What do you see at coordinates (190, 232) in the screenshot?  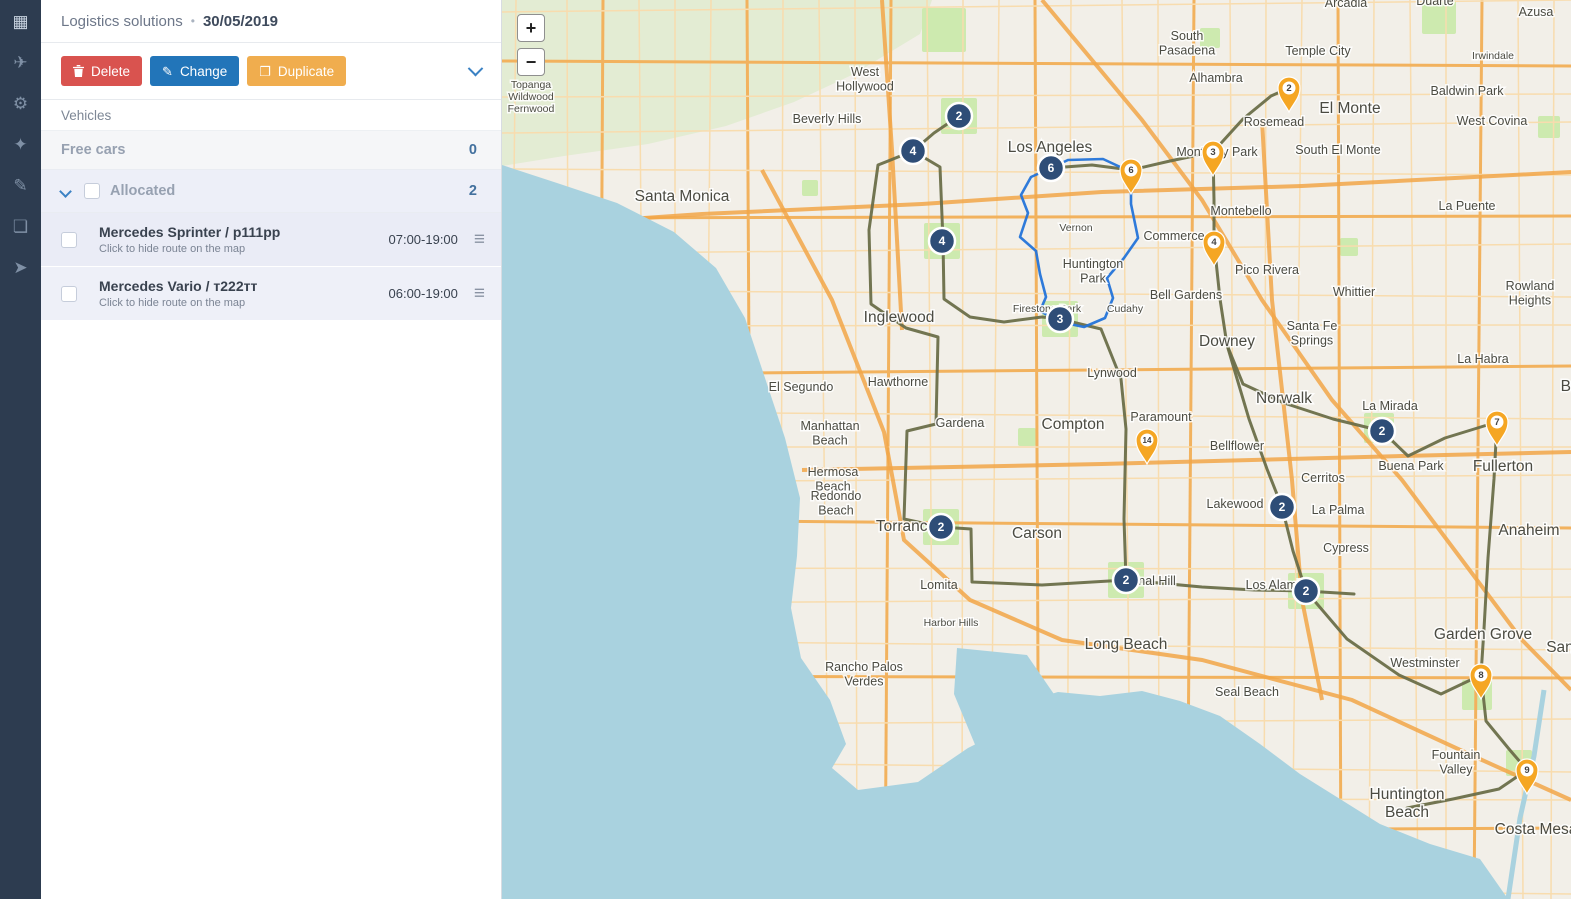 I see `vehicle-name: Mercedes Sprinter / p111pp` at bounding box center [190, 232].